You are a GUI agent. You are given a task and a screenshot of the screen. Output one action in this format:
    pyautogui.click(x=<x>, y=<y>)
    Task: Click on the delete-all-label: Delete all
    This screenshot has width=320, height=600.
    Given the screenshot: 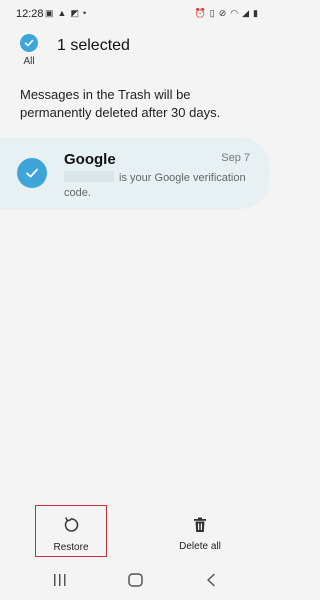 What is the action you would take?
    pyautogui.click(x=200, y=546)
    